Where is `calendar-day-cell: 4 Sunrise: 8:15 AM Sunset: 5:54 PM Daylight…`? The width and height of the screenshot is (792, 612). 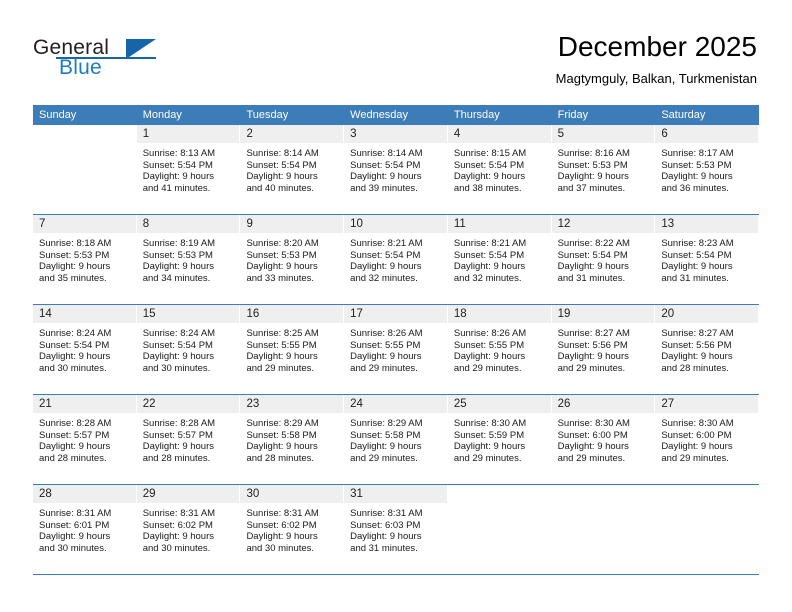
calendar-day-cell: 4 Sunrise: 8:15 AM Sunset: 5:54 PM Daylight… is located at coordinates (499, 169).